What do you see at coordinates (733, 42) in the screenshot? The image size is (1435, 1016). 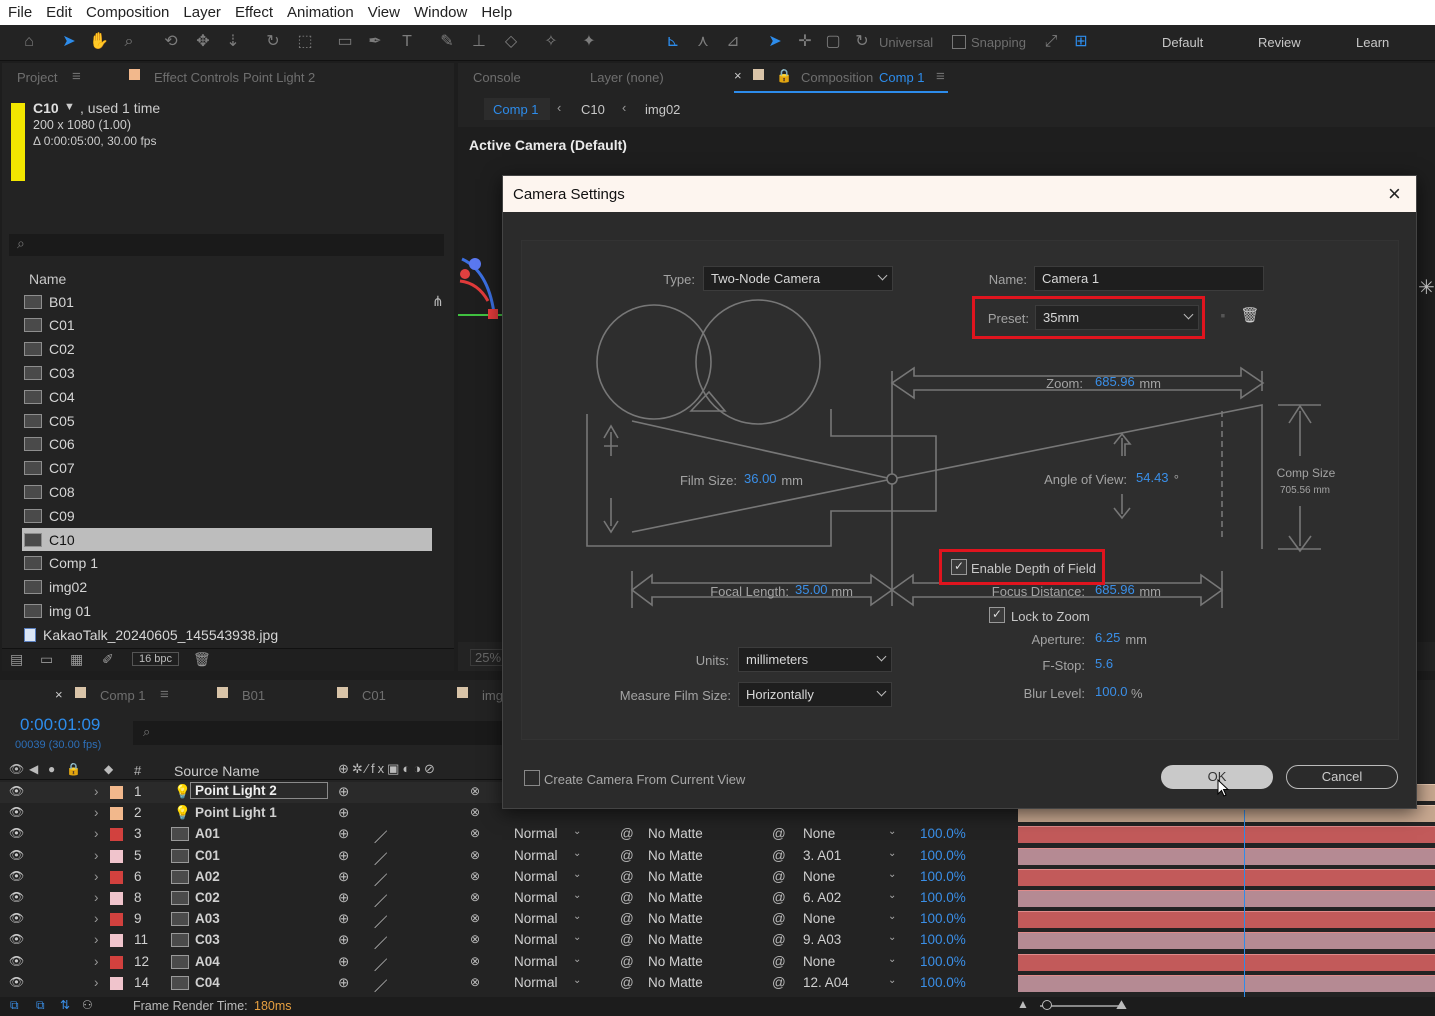 I see `view-axis-icon: ⊿` at bounding box center [733, 42].